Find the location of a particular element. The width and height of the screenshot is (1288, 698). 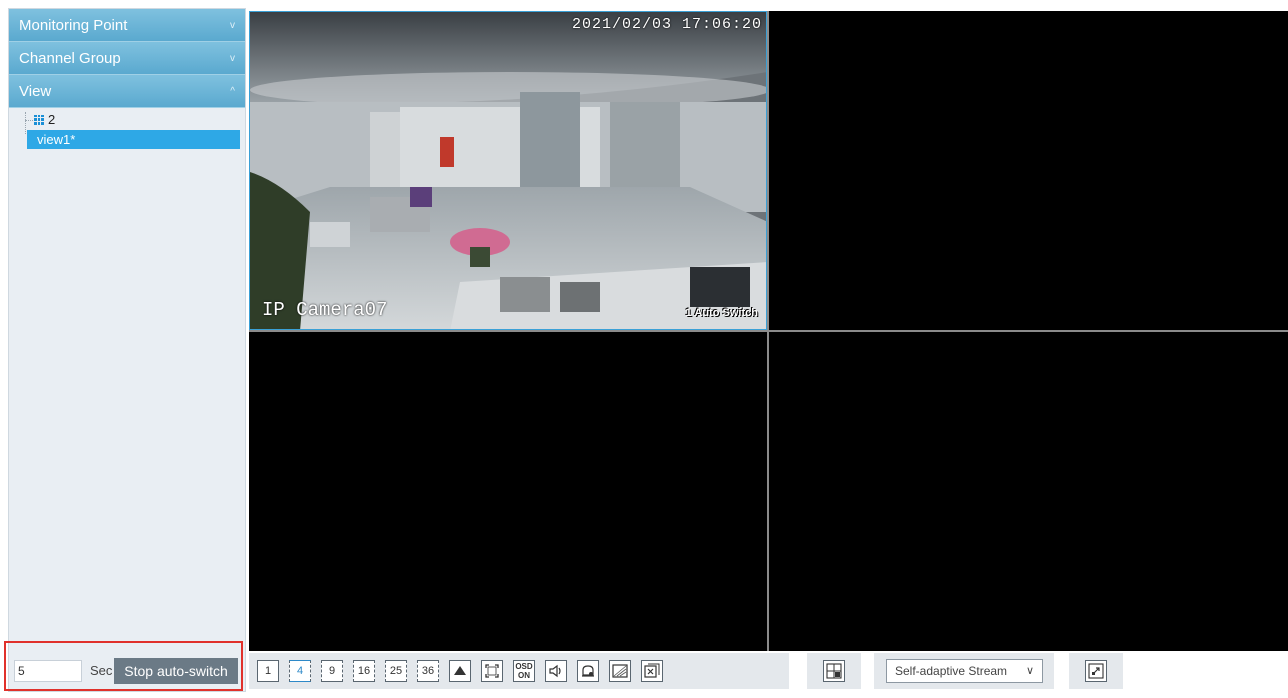

toolbar-group-layout is located at coordinates (834, 671).